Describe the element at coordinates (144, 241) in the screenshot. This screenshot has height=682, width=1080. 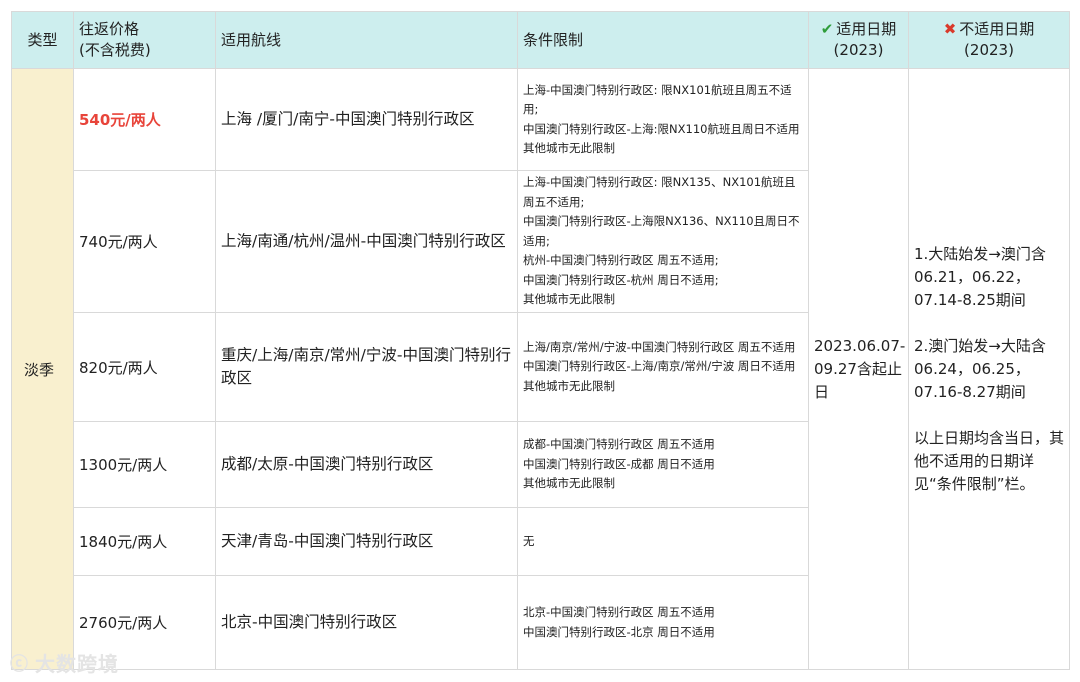
I see `price-cell: 740元/两人` at that location.